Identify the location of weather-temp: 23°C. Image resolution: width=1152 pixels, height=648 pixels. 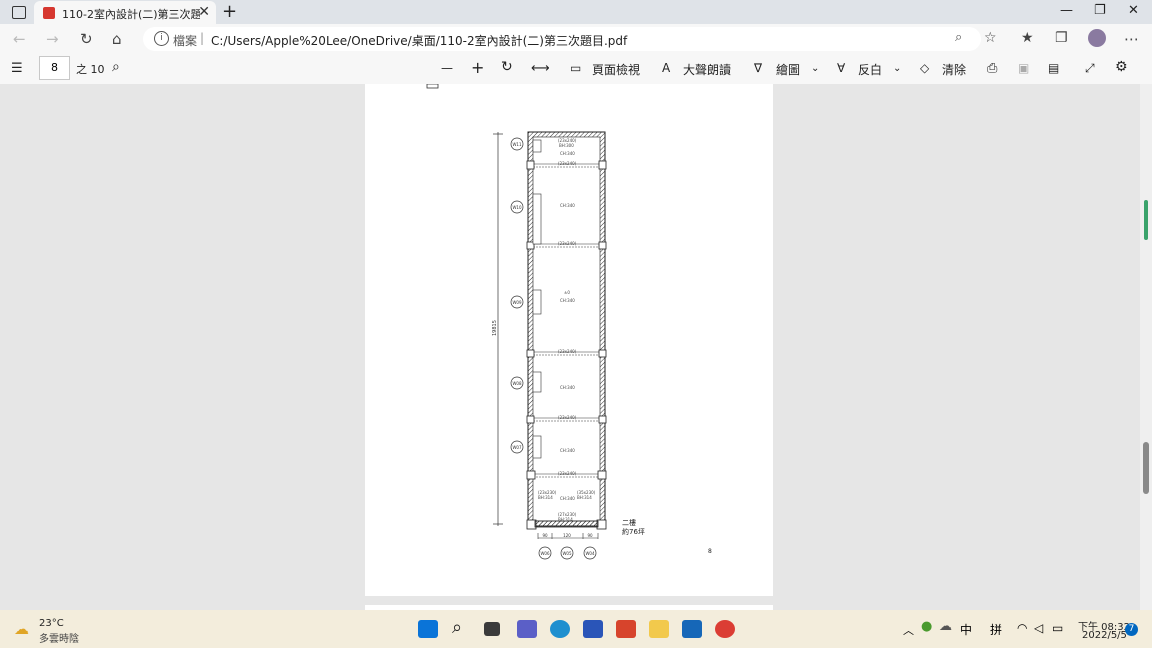
(51, 623).